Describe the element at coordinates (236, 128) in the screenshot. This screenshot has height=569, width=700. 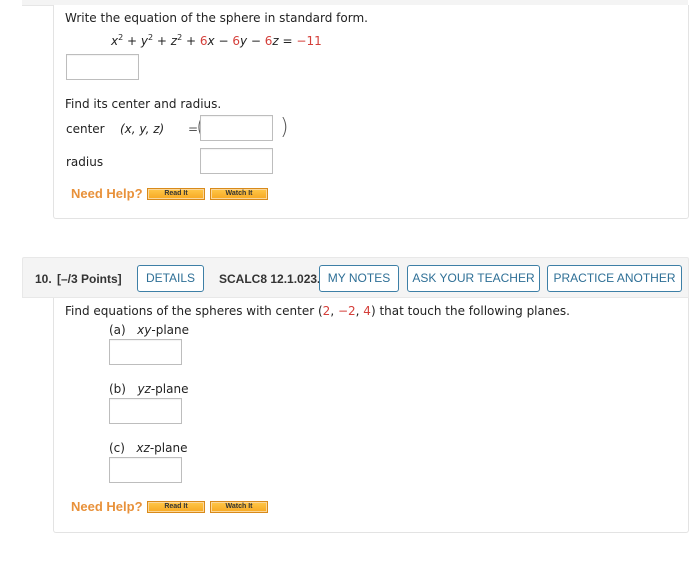
I see `center-answer-input` at that location.